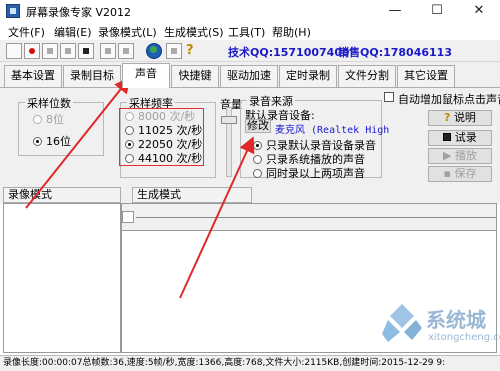  I want to click on watermark: 系统城 xitongcheng.com, so click(441, 328).